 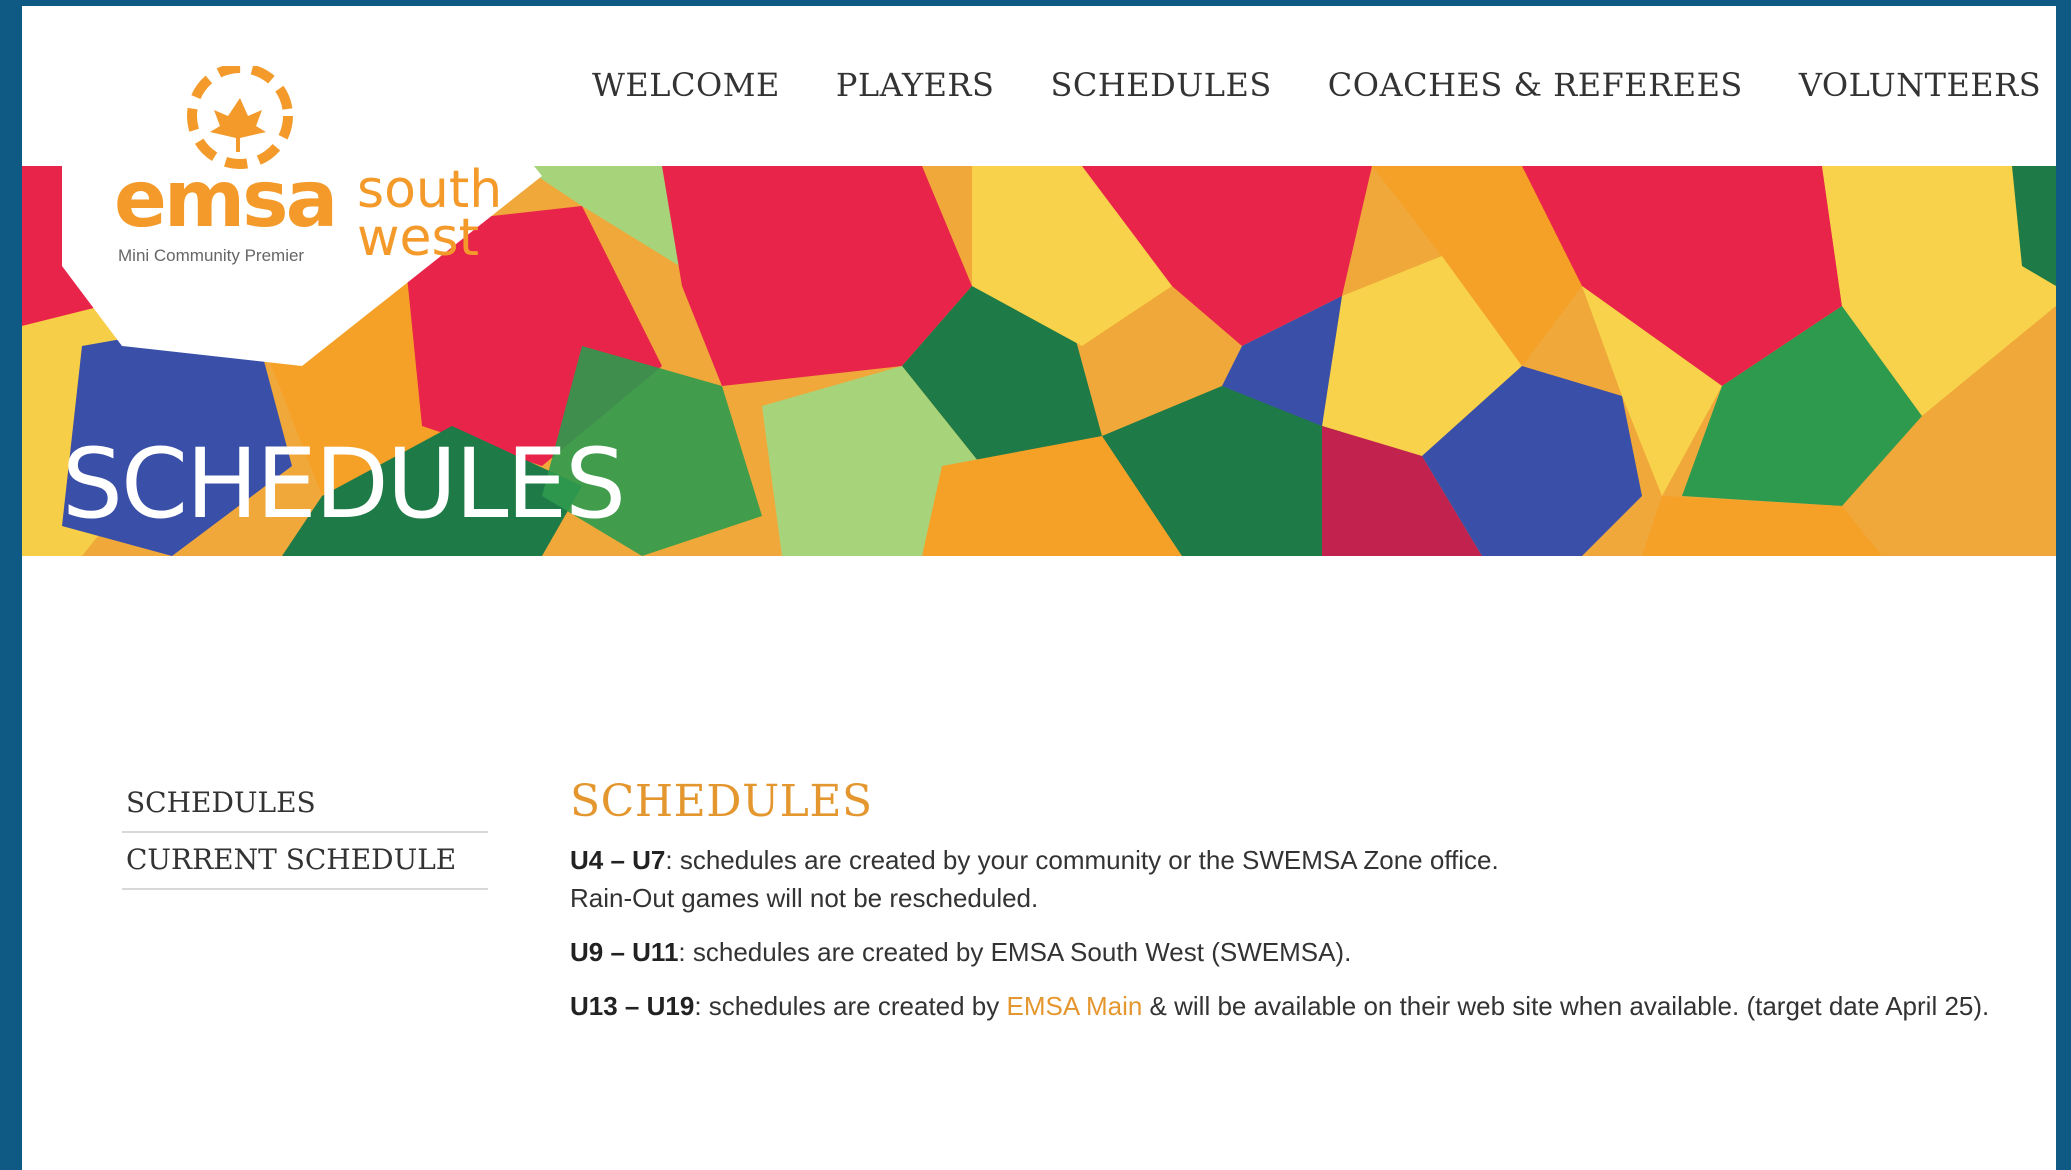 I want to click on nav-players: PLAYERS, so click(x=915, y=85).